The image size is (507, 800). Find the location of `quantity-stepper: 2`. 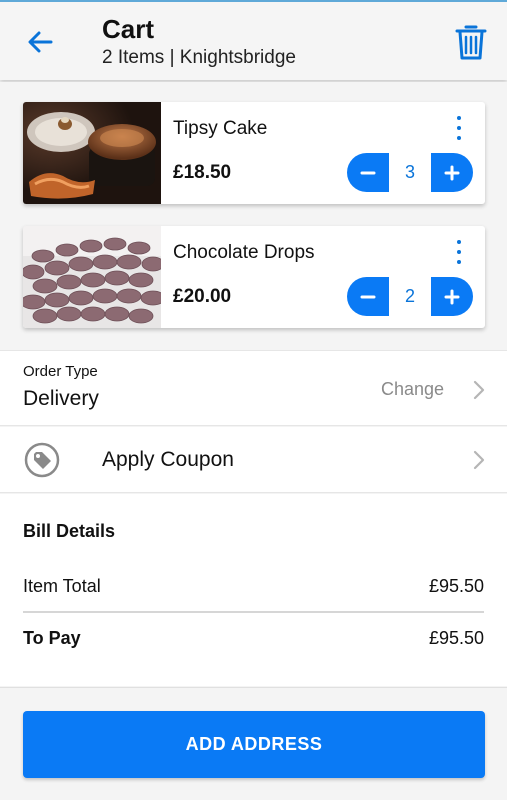

quantity-stepper: 2 is located at coordinates (410, 296).